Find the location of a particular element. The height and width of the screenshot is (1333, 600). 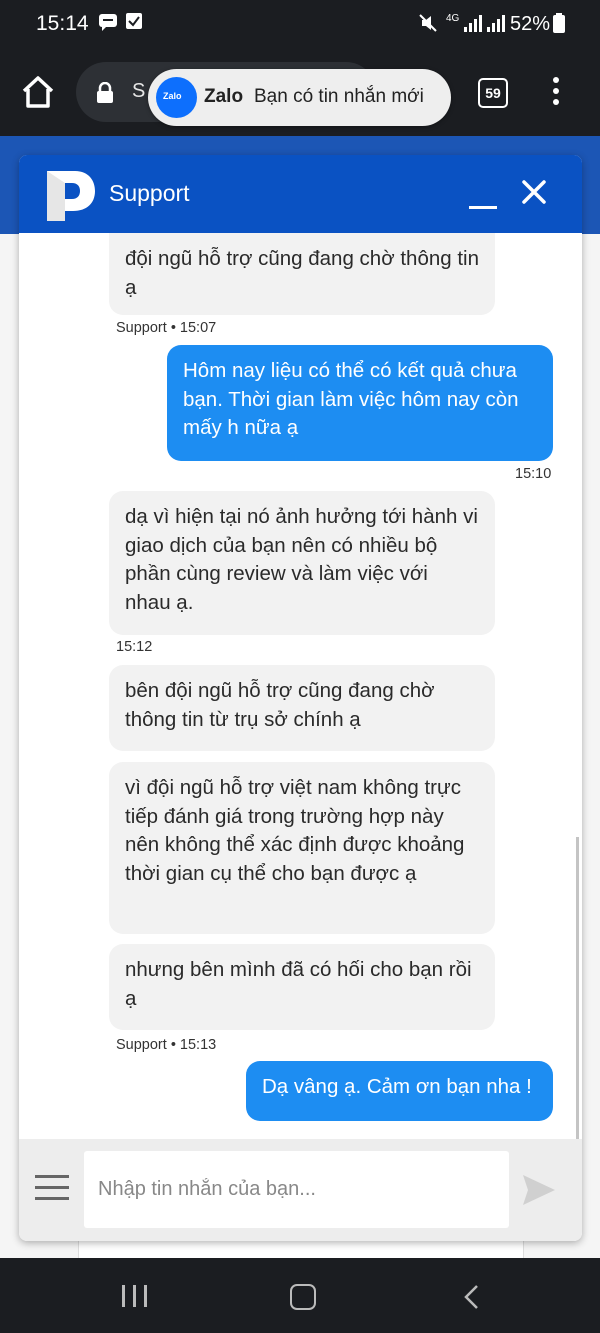

close-icon is located at coordinates (534, 192).